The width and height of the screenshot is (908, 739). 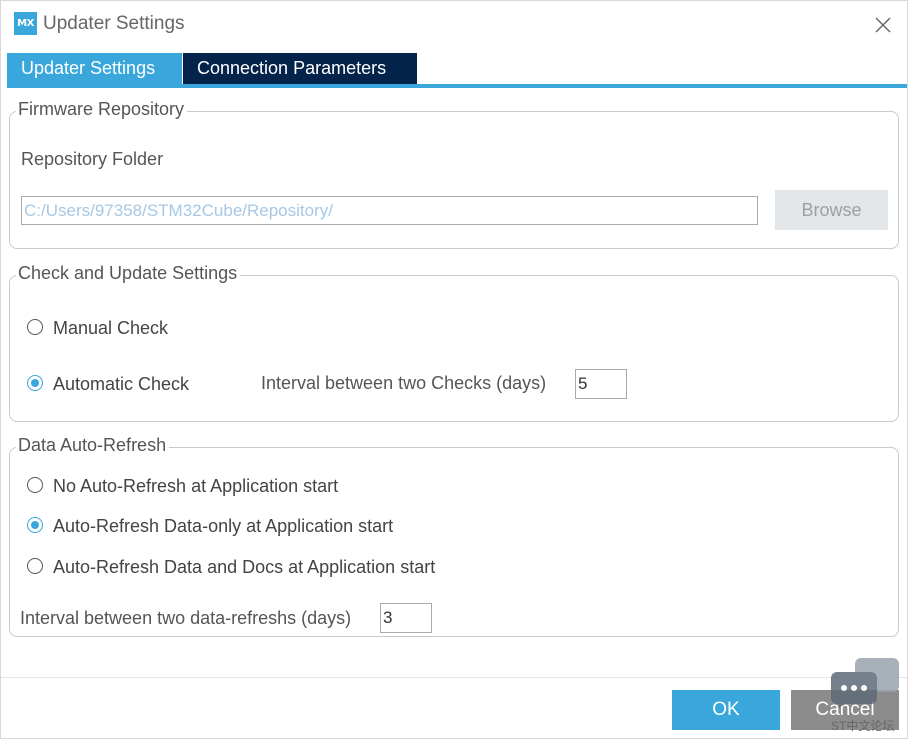 I want to click on repository-folder-label: Repository Folder, so click(x=92, y=159).